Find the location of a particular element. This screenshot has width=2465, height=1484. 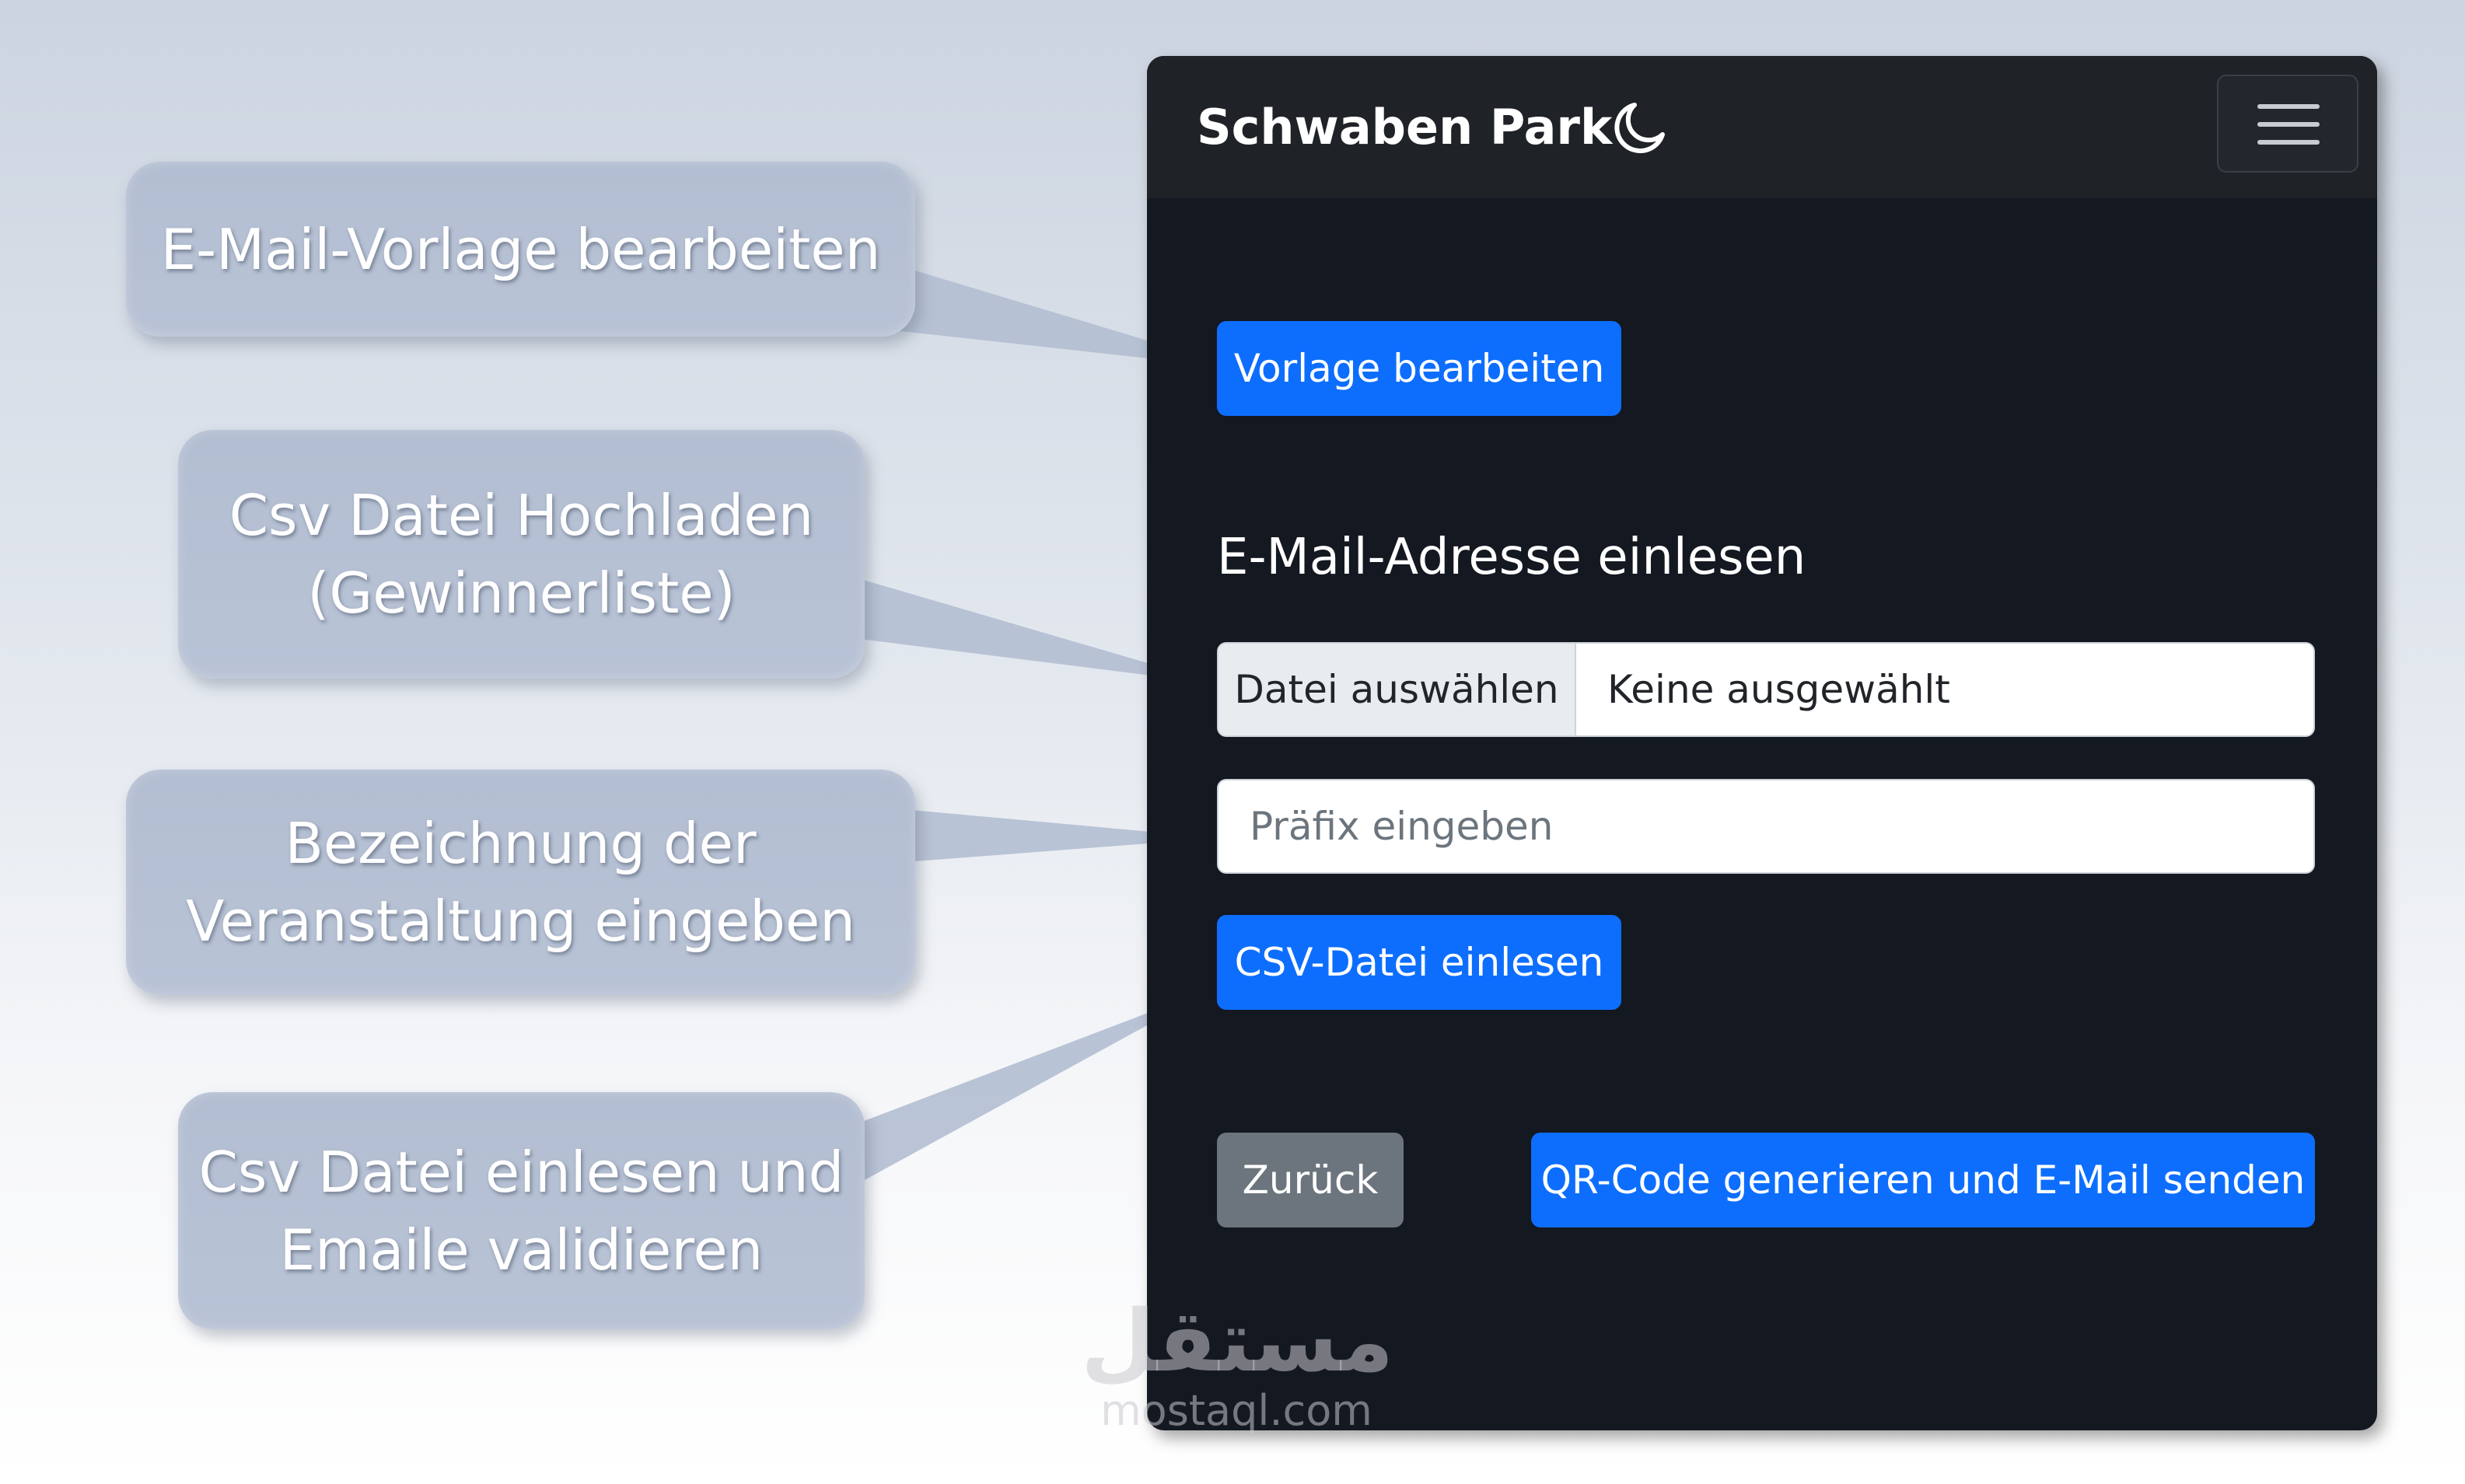

file-name-status: Keine ausgewählt is located at coordinates (1779, 689).